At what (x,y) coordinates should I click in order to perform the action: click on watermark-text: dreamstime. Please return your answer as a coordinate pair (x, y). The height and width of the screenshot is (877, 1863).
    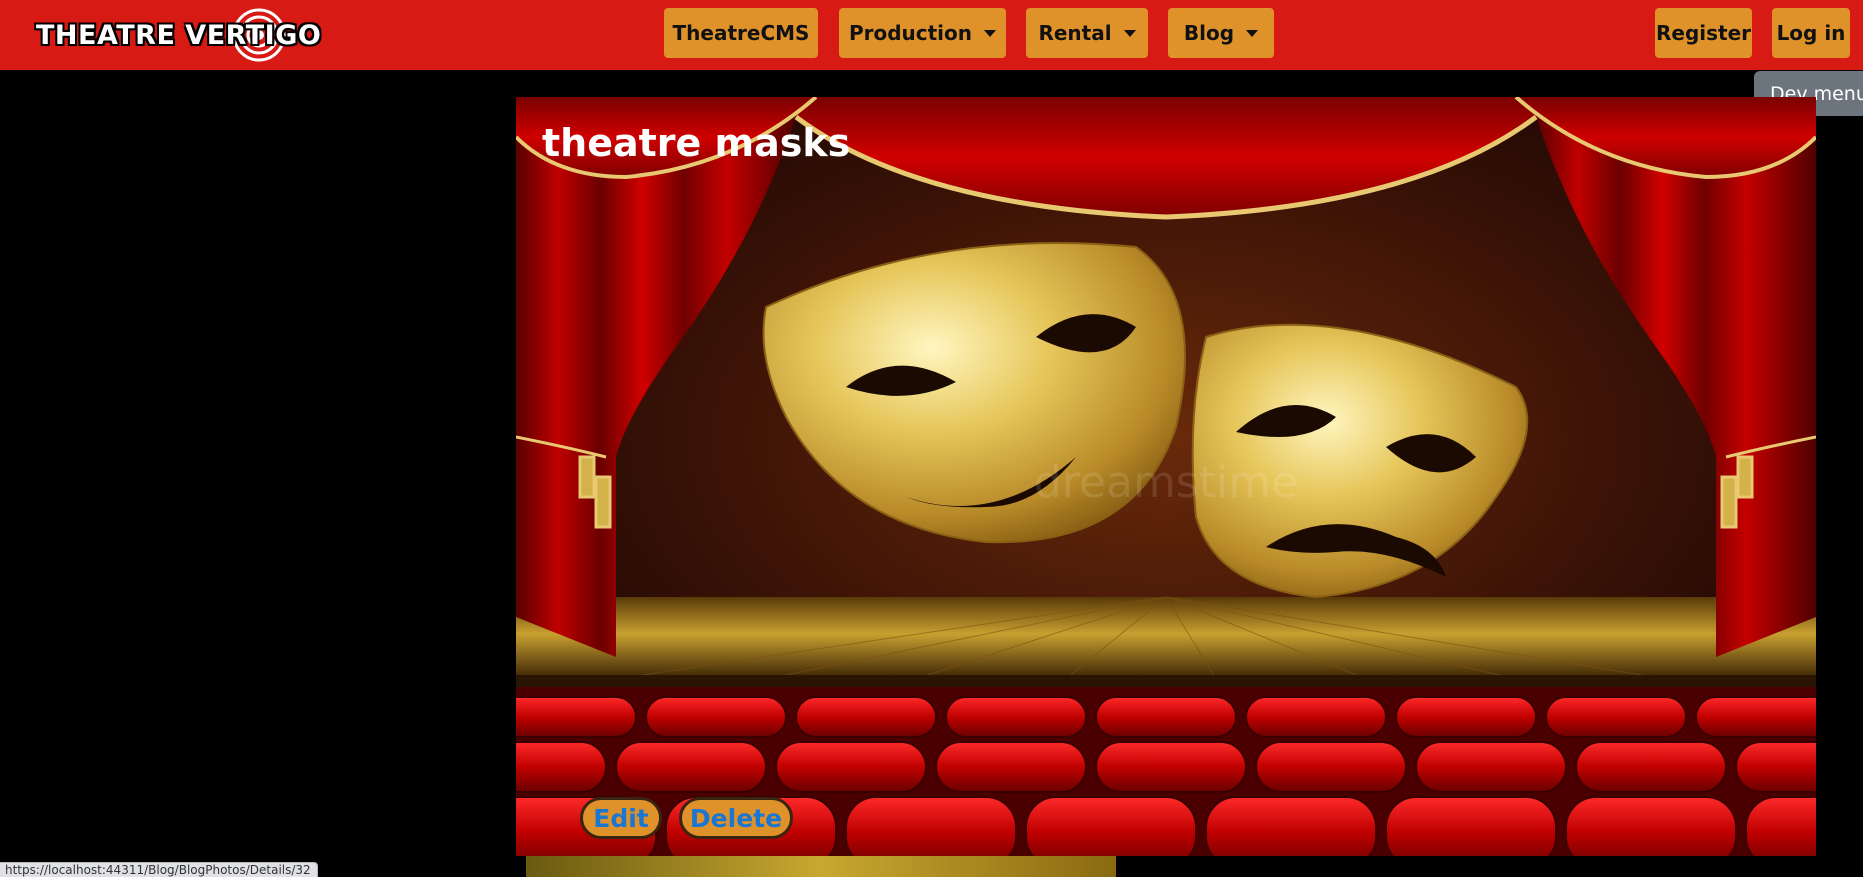
    Looking at the image, I should click on (1166, 482).